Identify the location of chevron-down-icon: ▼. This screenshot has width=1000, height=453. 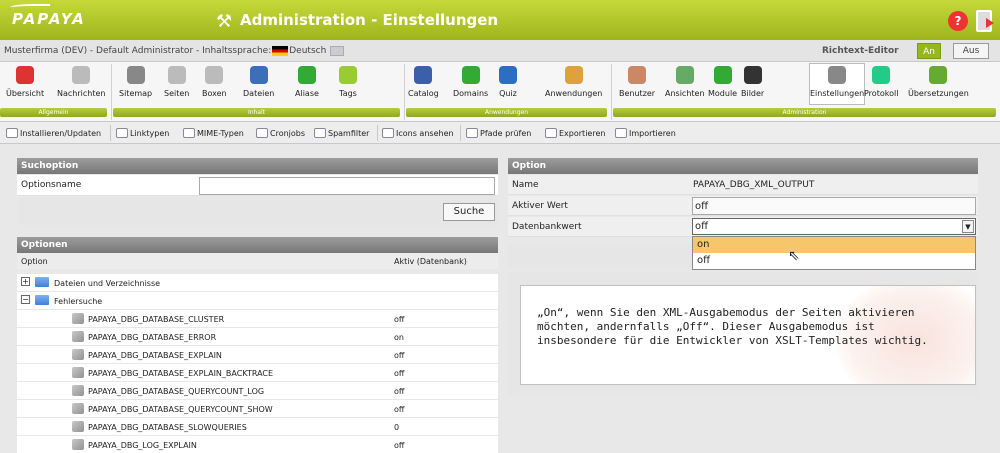
(968, 226).